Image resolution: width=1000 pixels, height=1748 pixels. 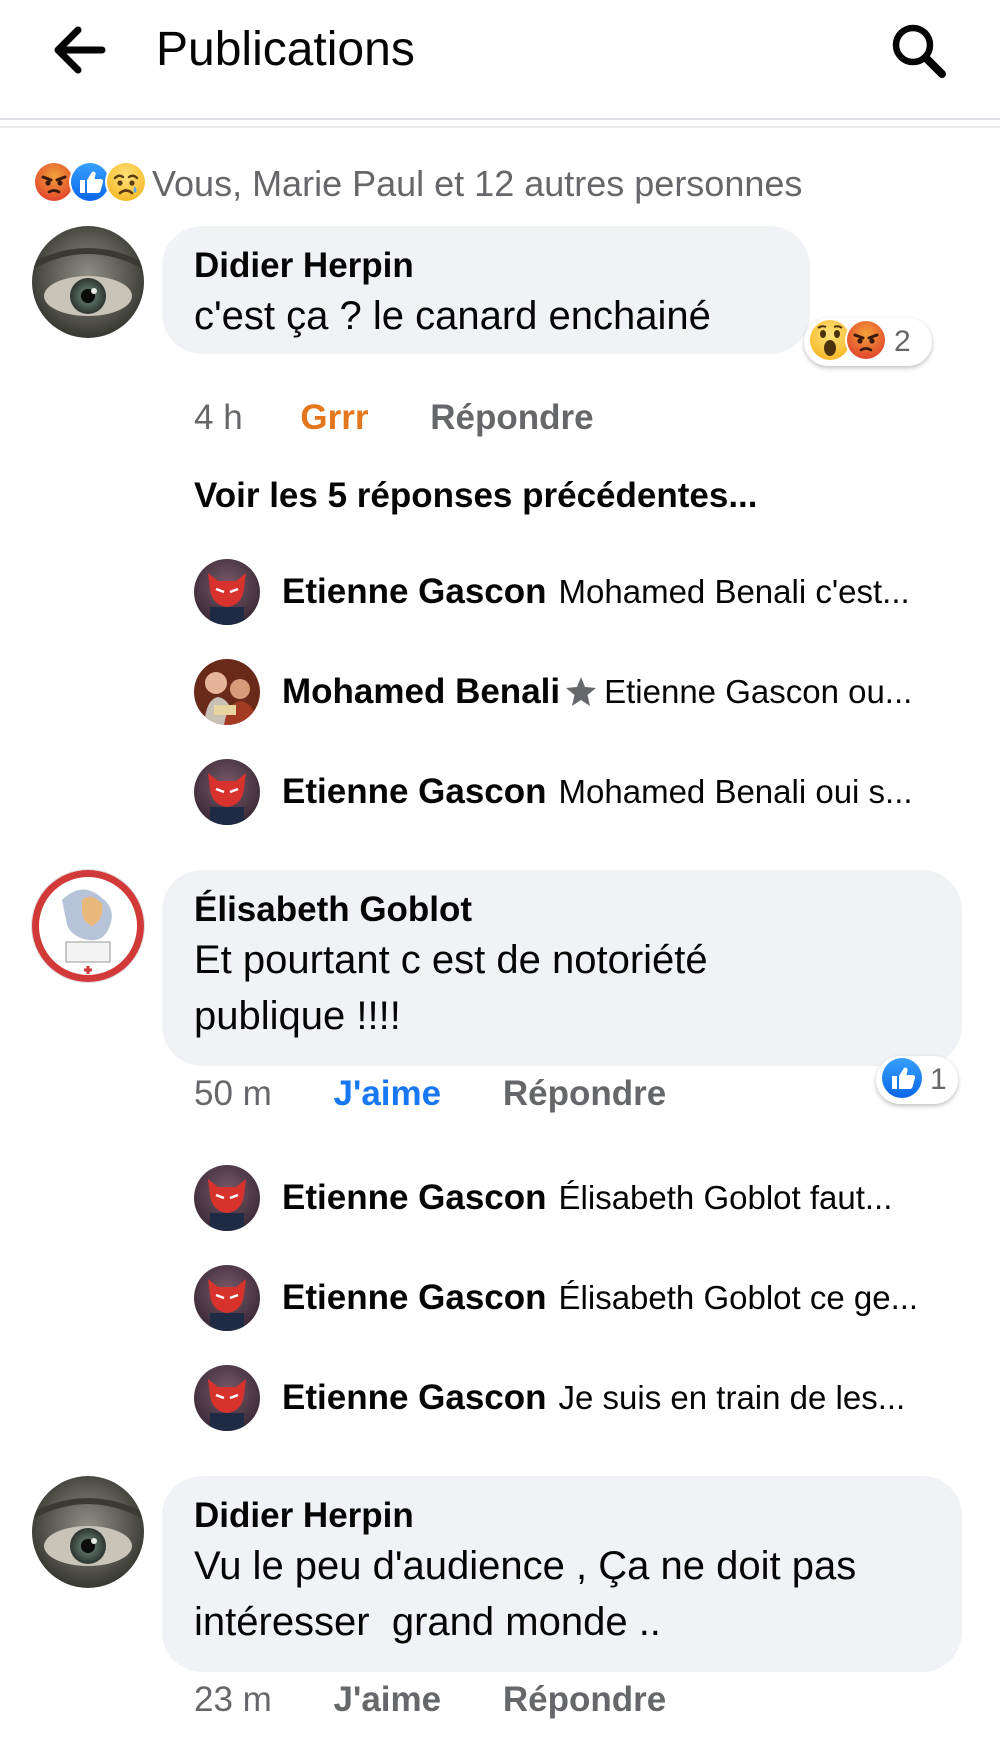 I want to click on comment-author: Élisabeth Goblot, so click(x=578, y=910).